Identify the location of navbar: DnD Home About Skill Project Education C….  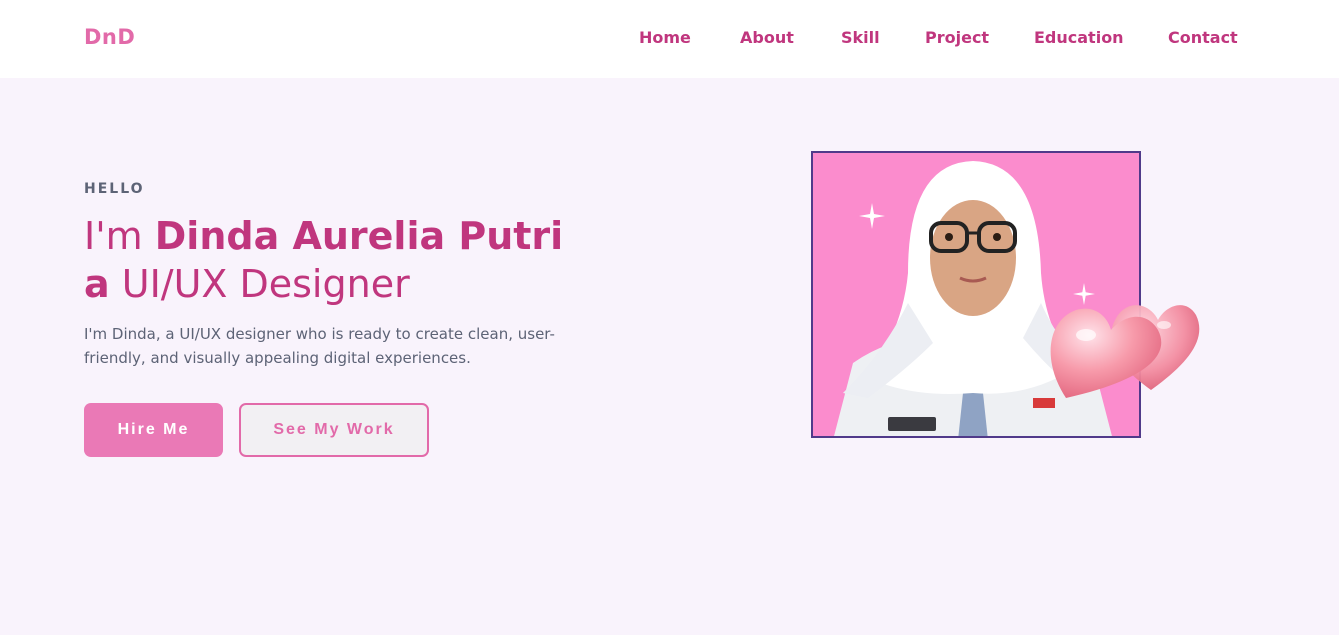
(669, 39).